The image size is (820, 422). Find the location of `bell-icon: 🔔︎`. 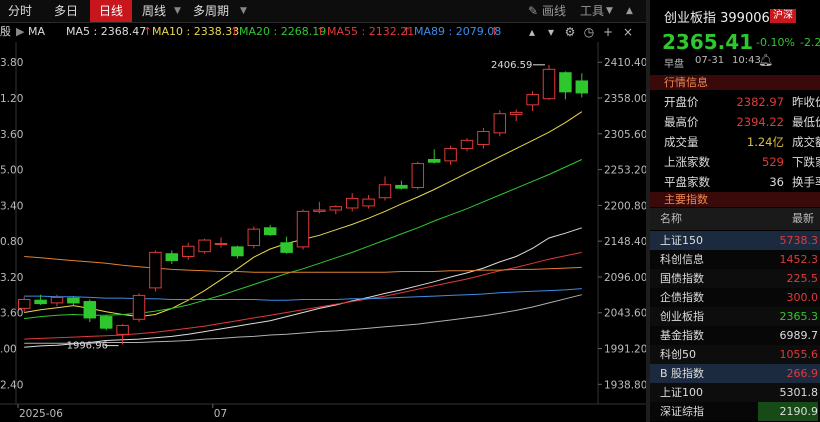

bell-icon: 🔔︎ is located at coordinates (765, 60).